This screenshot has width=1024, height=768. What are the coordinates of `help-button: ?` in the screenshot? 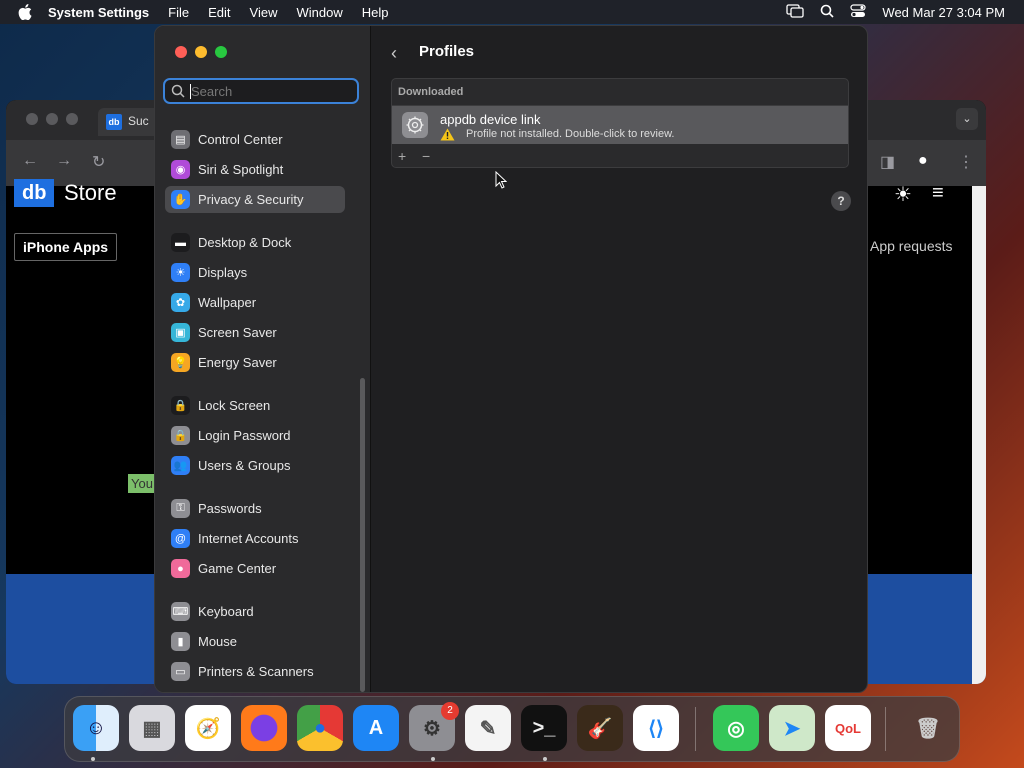 It's located at (841, 201).